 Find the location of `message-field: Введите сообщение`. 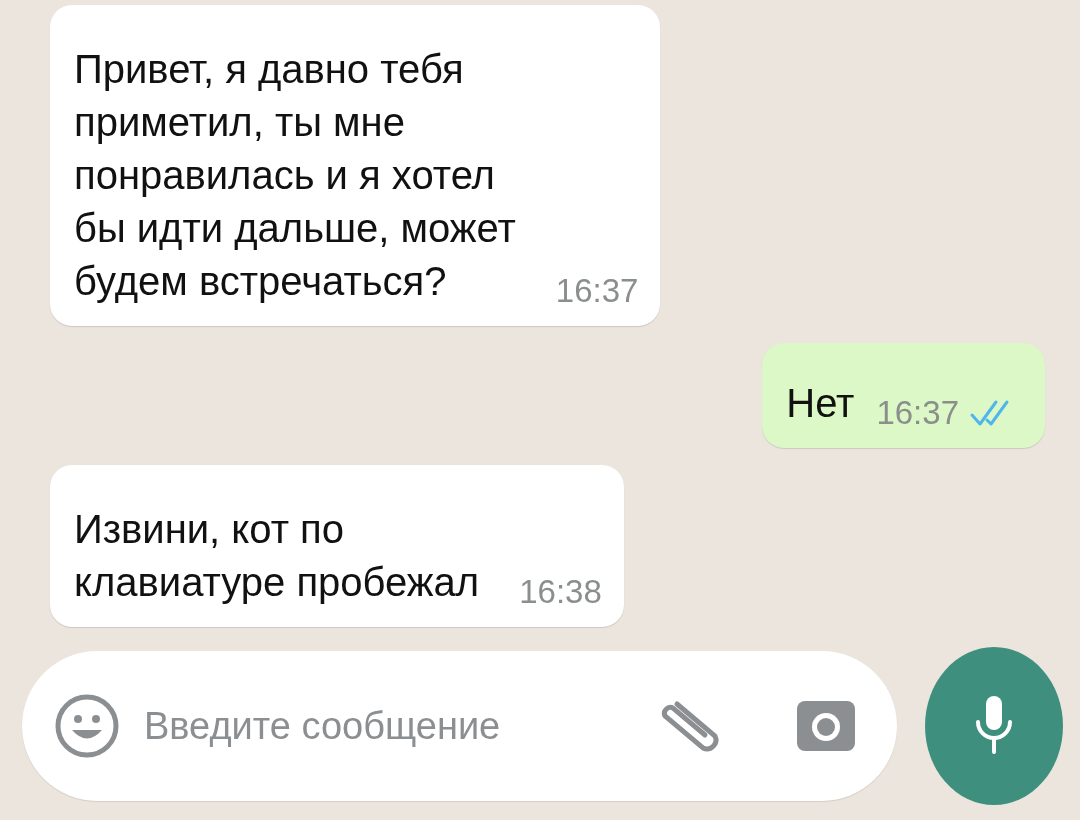

message-field: Введите сообщение is located at coordinates (459, 726).